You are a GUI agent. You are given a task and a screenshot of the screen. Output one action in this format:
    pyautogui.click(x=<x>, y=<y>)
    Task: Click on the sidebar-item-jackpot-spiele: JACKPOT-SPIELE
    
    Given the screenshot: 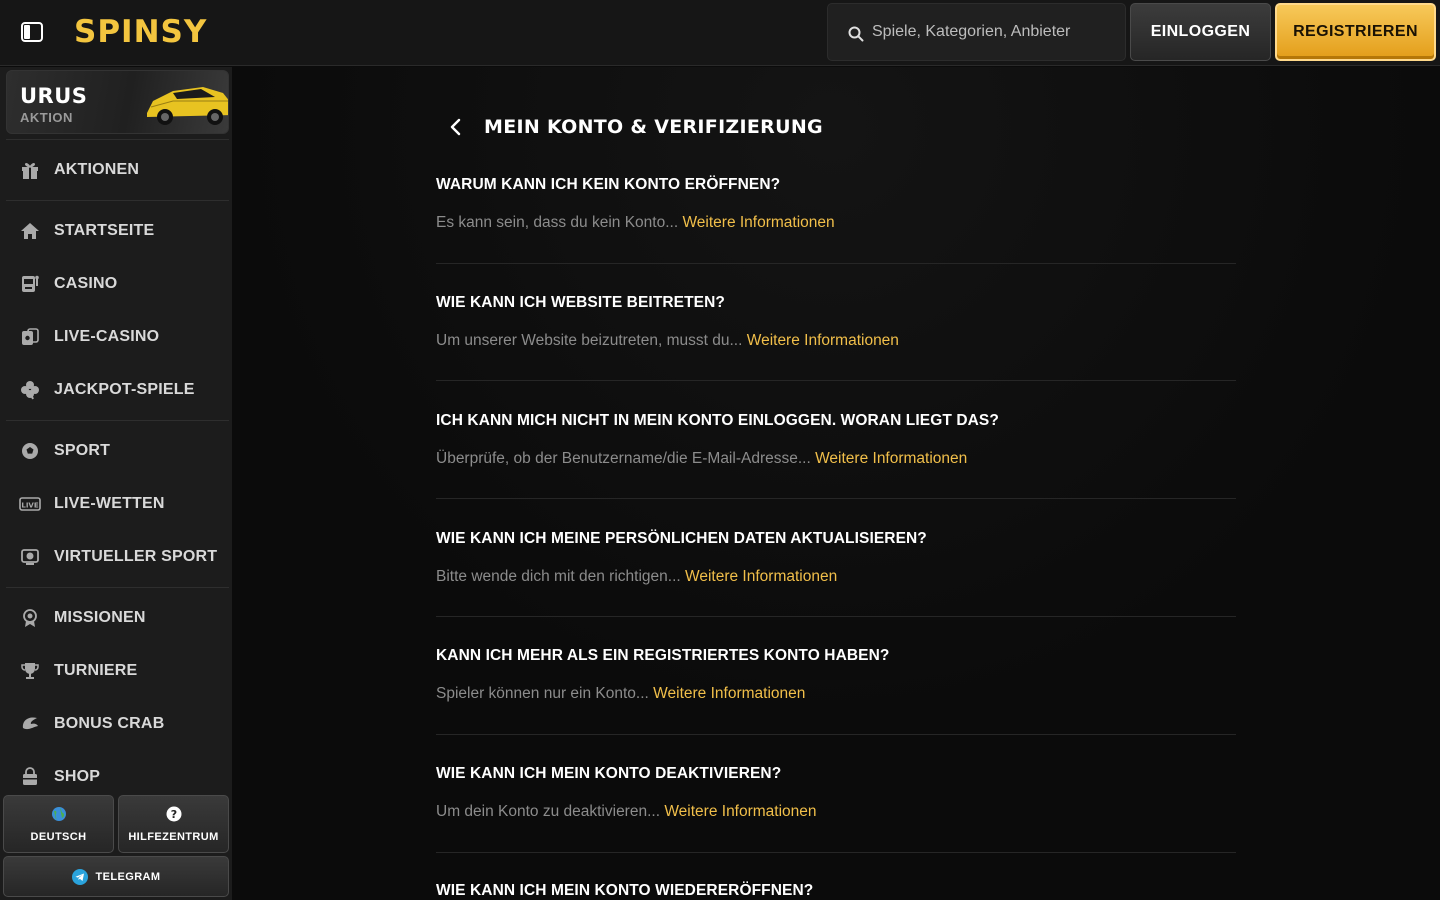 What is the action you would take?
    pyautogui.click(x=117, y=390)
    